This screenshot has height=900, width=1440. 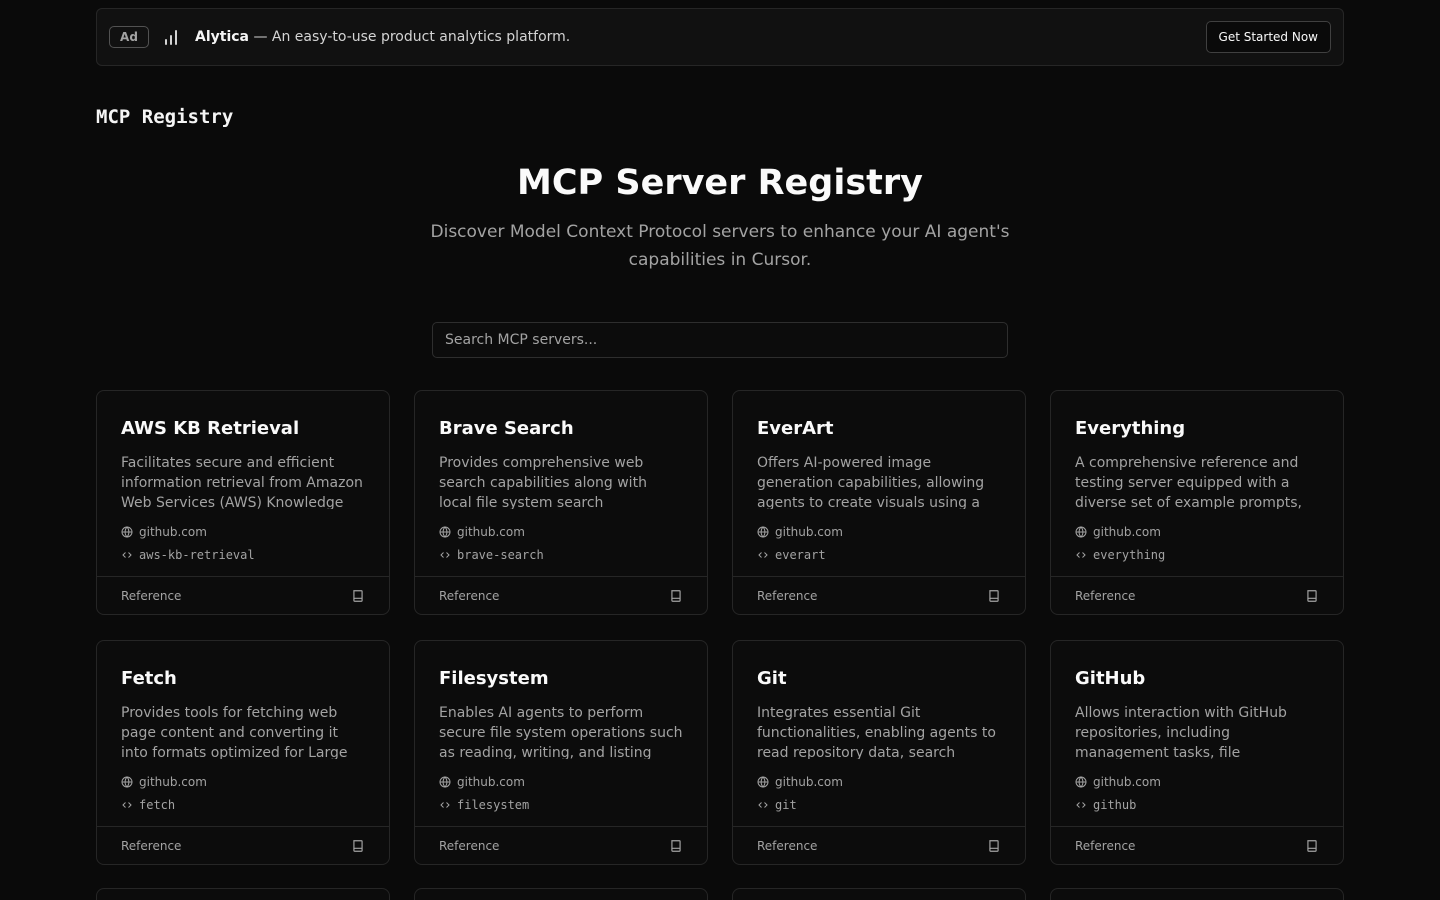 I want to click on ad-badge: Ad, so click(x=129, y=37).